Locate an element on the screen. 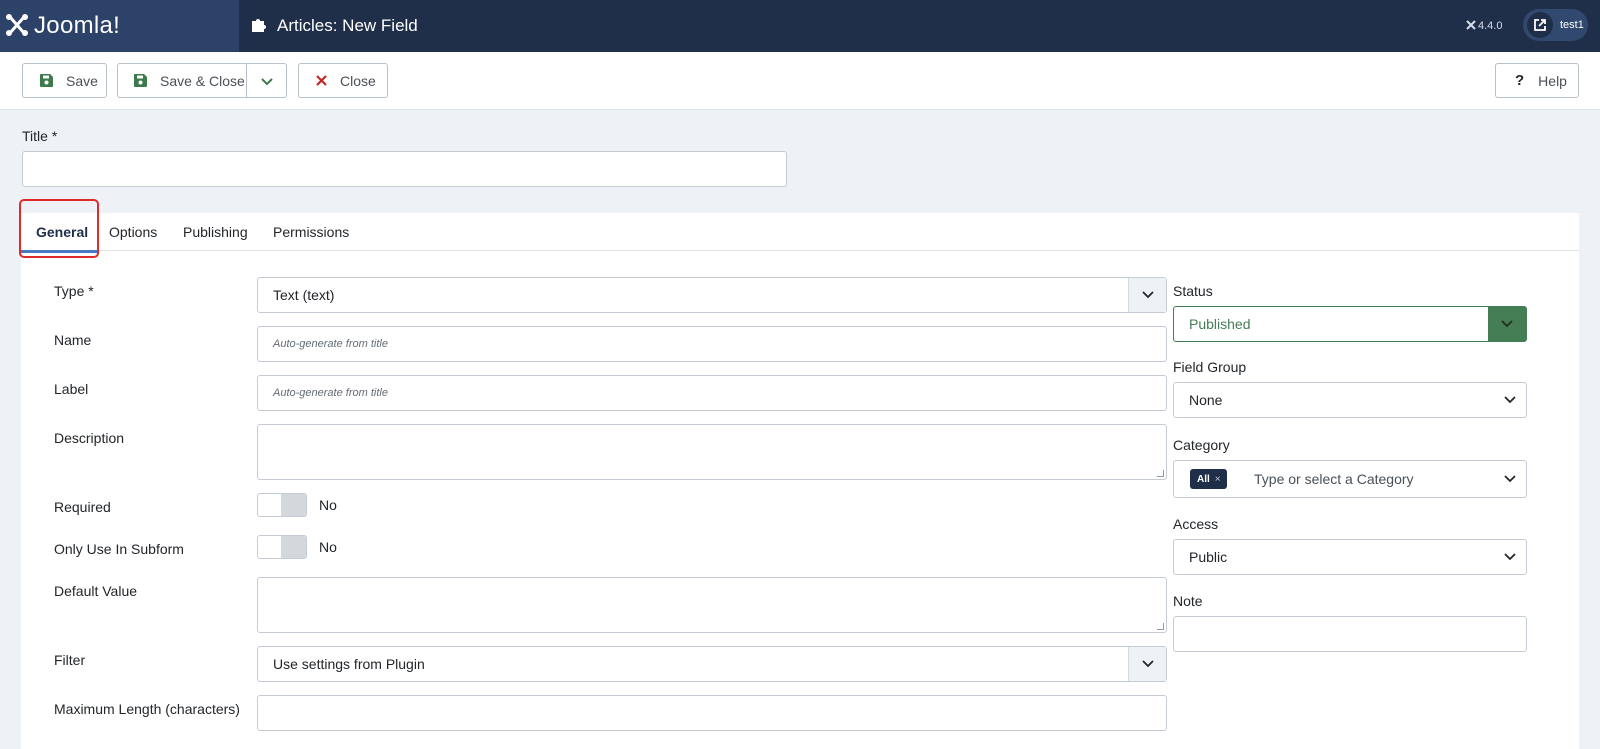 Image resolution: width=1600 pixels, height=749 pixels. highlight-box is located at coordinates (59, 228).